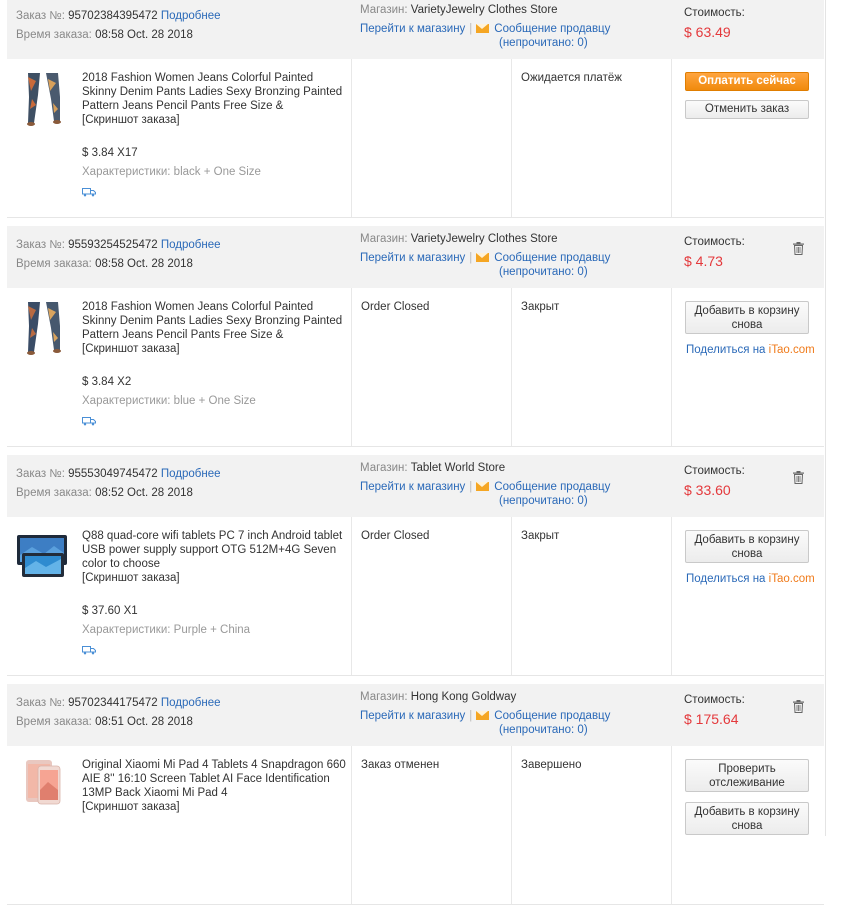  I want to click on product-price-qty: $ 37.60 X1, so click(110, 611).